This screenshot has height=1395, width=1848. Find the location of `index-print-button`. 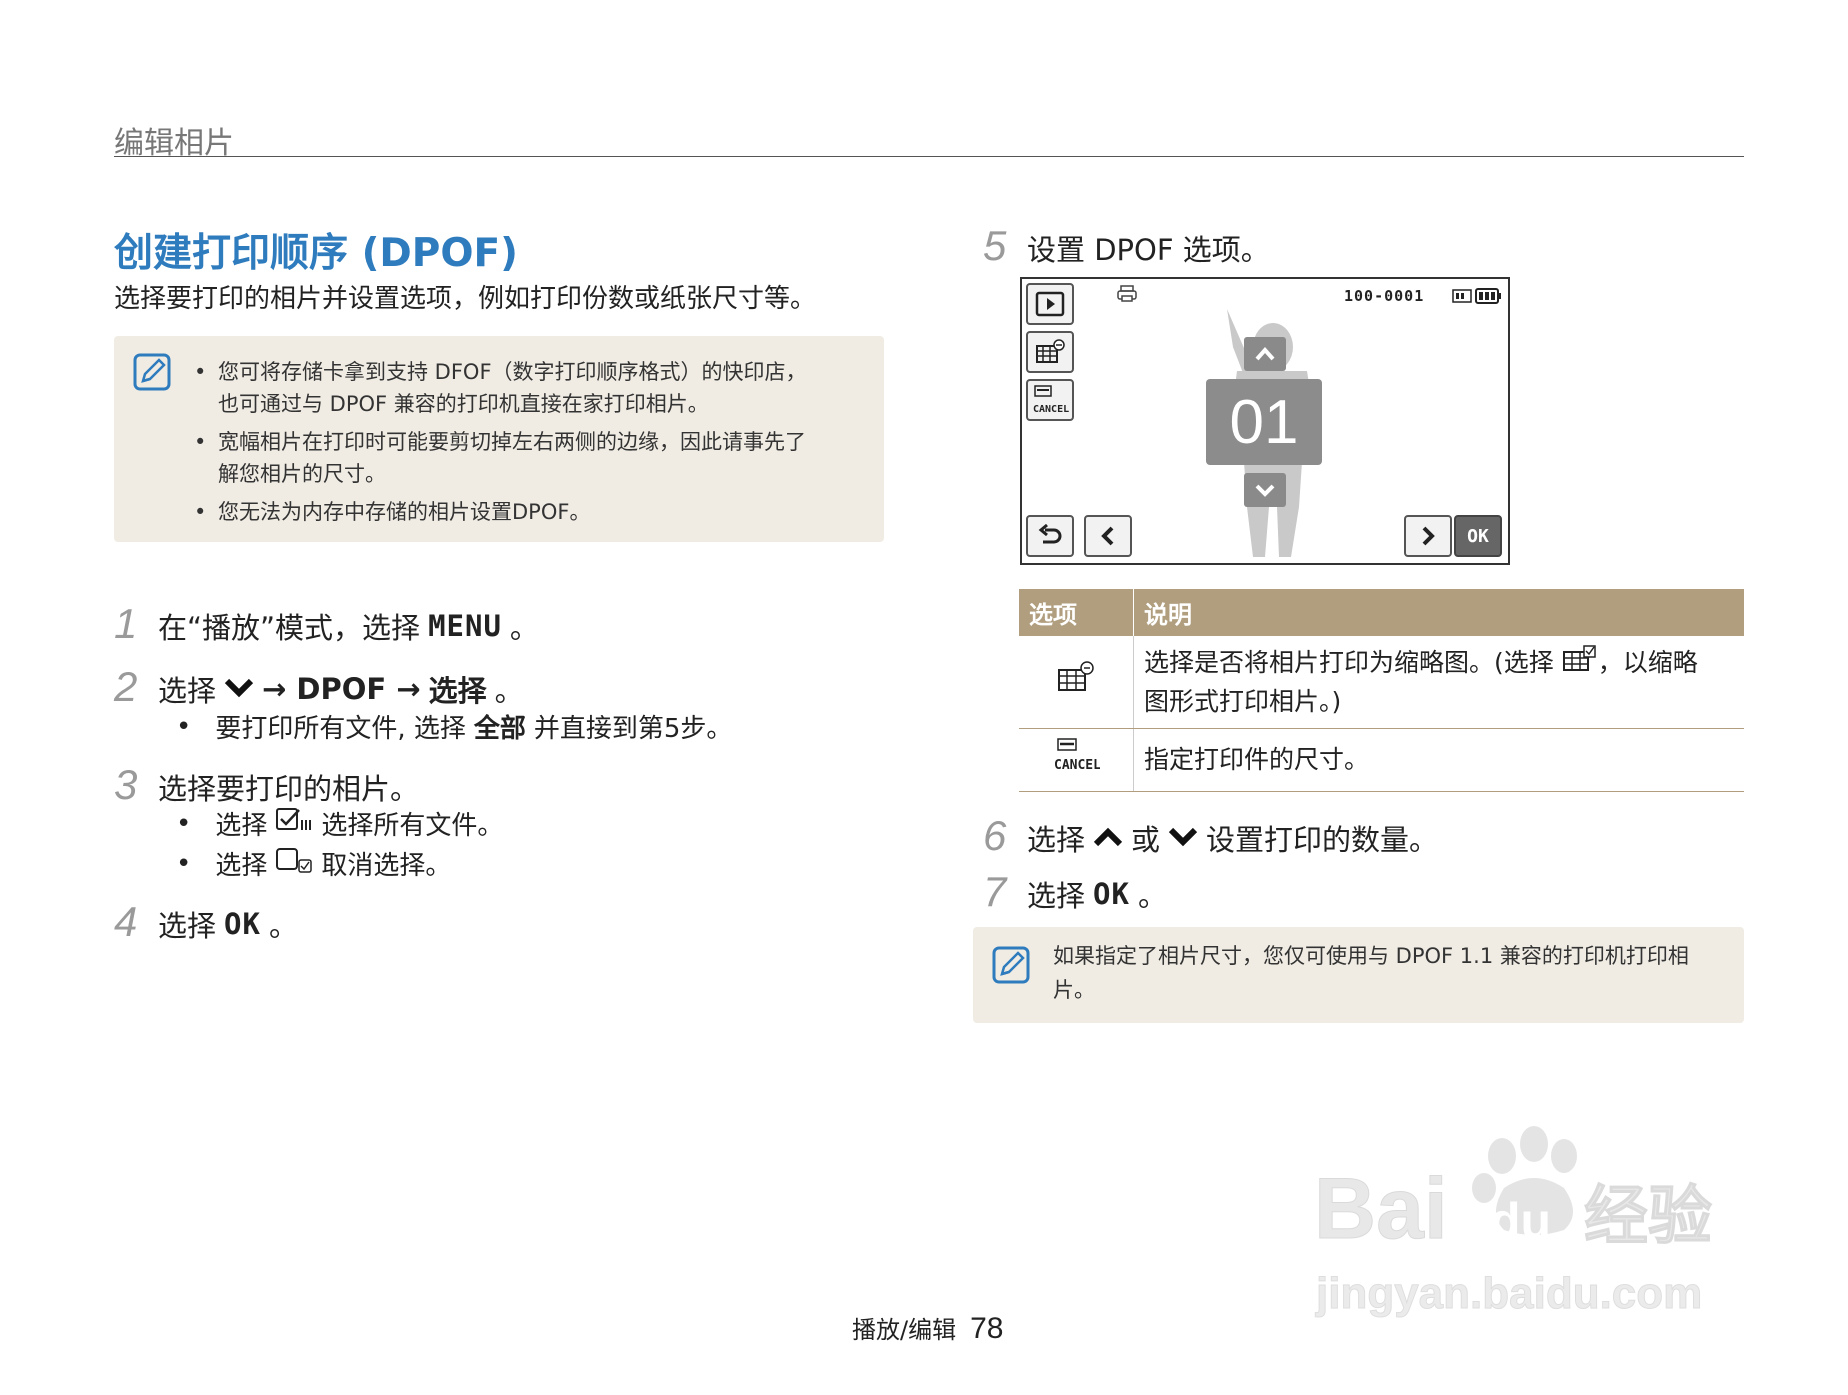

index-print-button is located at coordinates (1050, 352).